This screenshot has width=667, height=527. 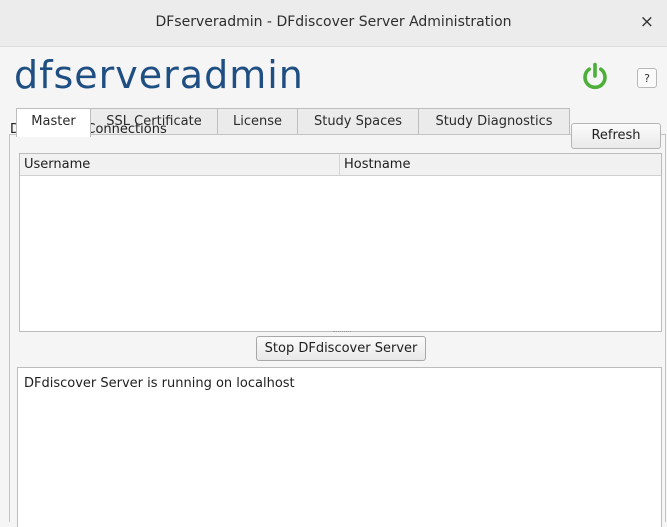 I want to click on tab-license: License, so click(x=257, y=121).